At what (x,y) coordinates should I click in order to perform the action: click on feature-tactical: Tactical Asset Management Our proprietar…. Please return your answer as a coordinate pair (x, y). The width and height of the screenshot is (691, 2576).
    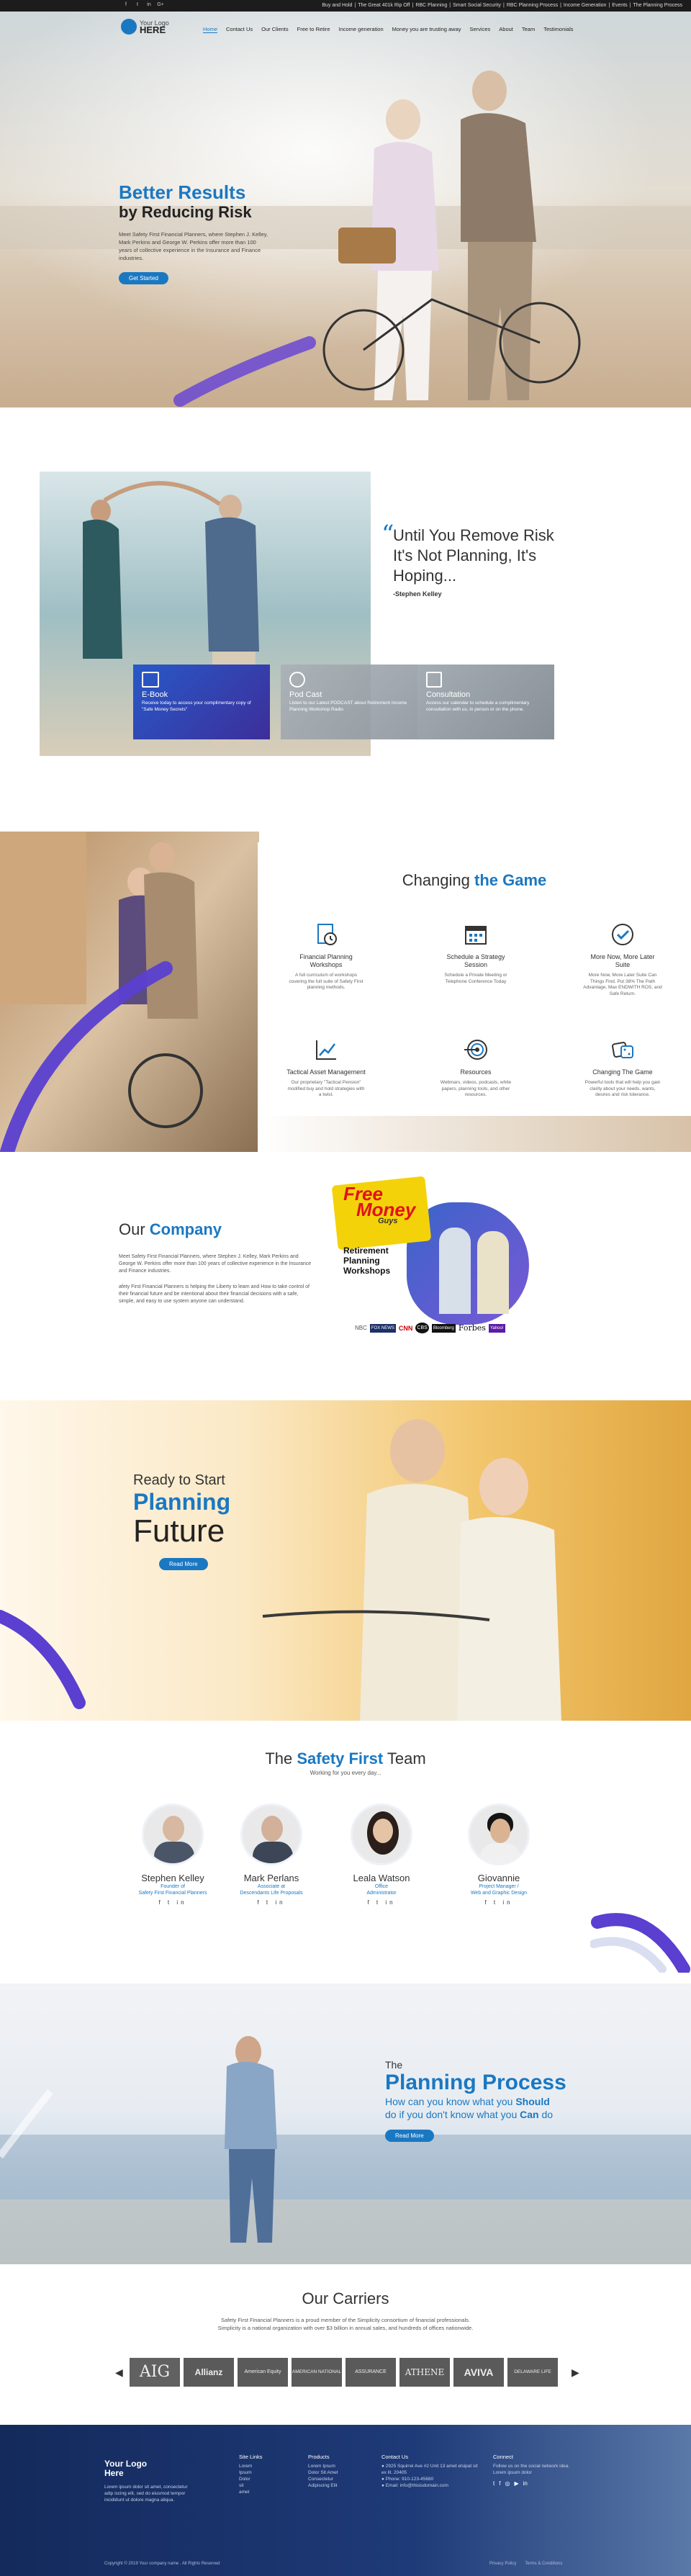
    Looking at the image, I should click on (326, 1068).